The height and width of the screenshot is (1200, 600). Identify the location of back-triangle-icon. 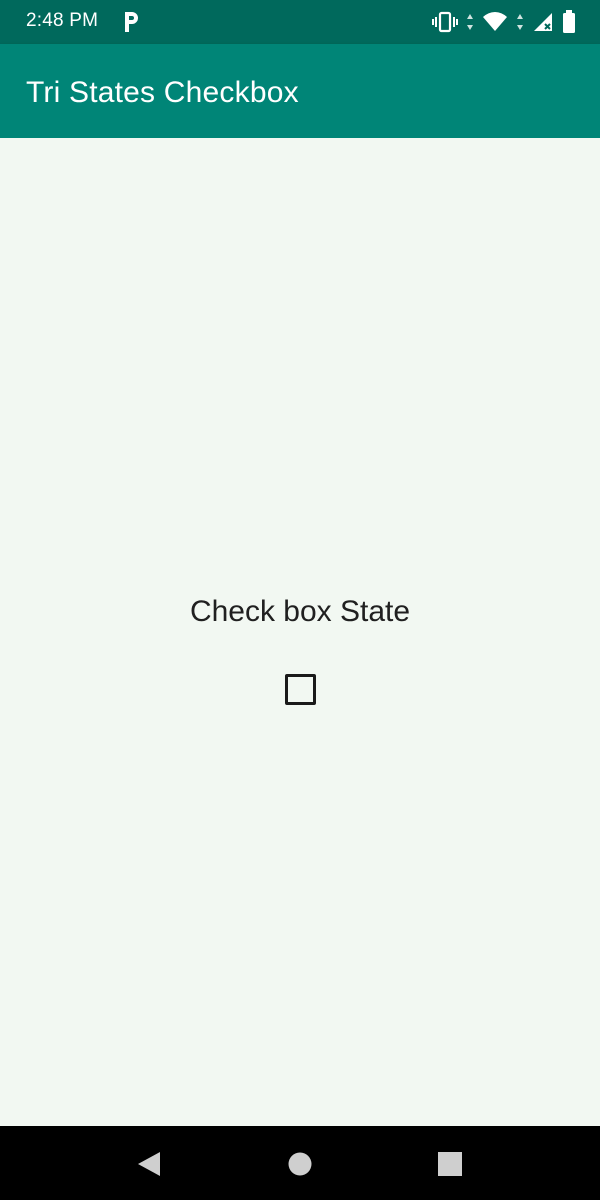
(149, 1164).